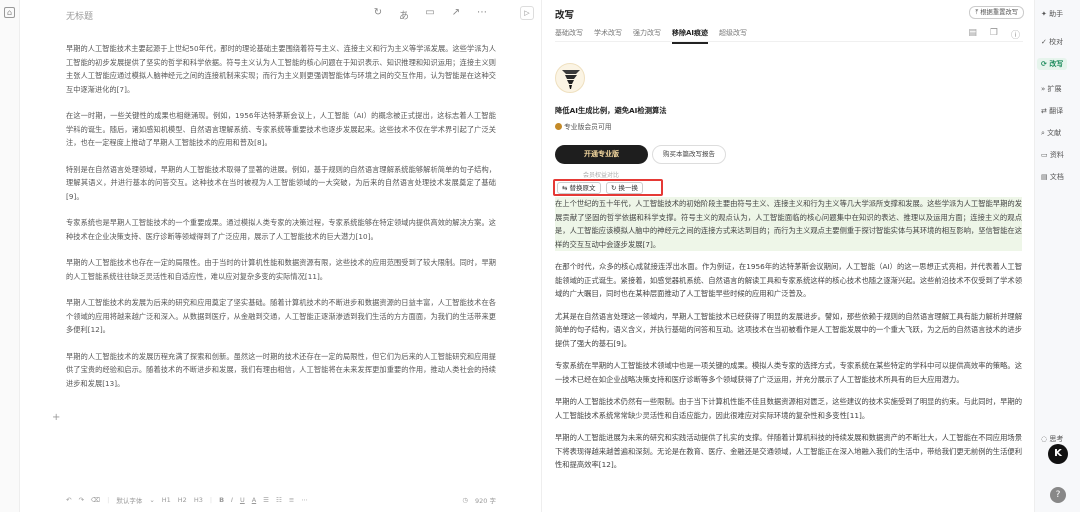 Image resolution: width=1080 pixels, height=512 pixels. What do you see at coordinates (151, 500) in the screenshot?
I see `chevron-down-icon: ⌄` at bounding box center [151, 500].